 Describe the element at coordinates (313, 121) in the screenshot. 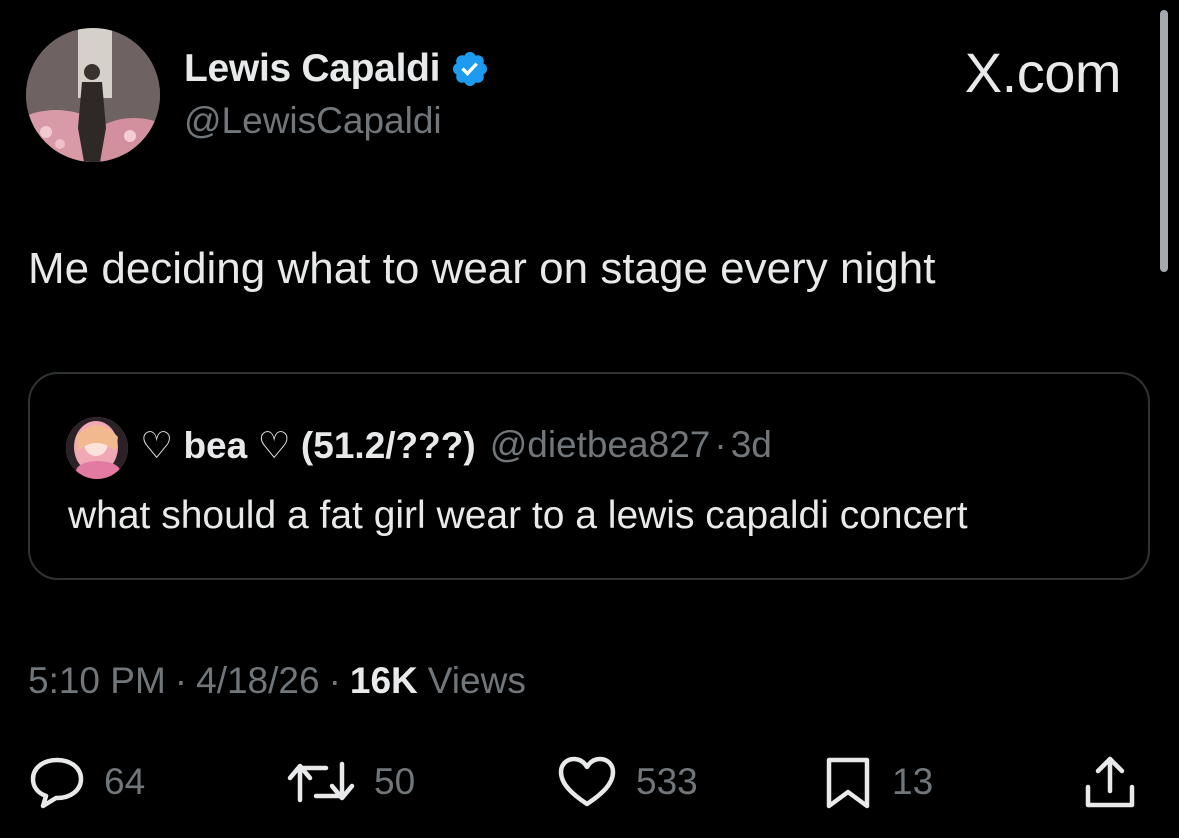

I see `author-handle: @LewisCapaldi` at that location.